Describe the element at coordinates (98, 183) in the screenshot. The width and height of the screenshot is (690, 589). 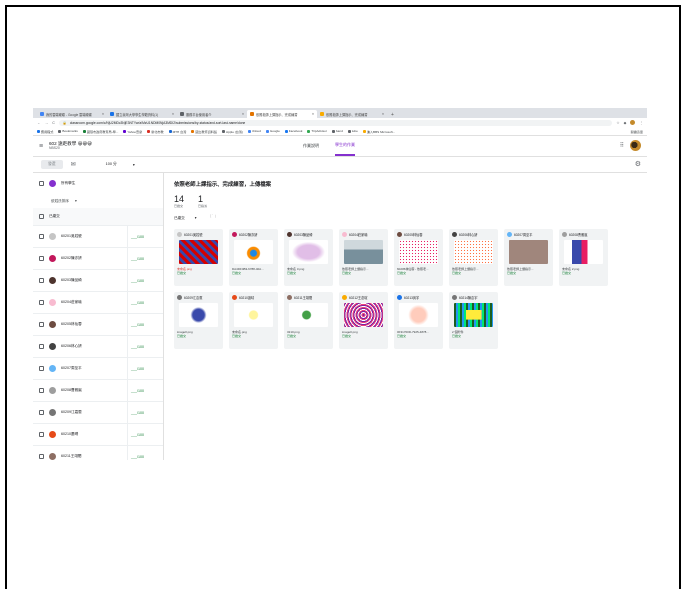
I see `all-students-row: 所有學生` at that location.